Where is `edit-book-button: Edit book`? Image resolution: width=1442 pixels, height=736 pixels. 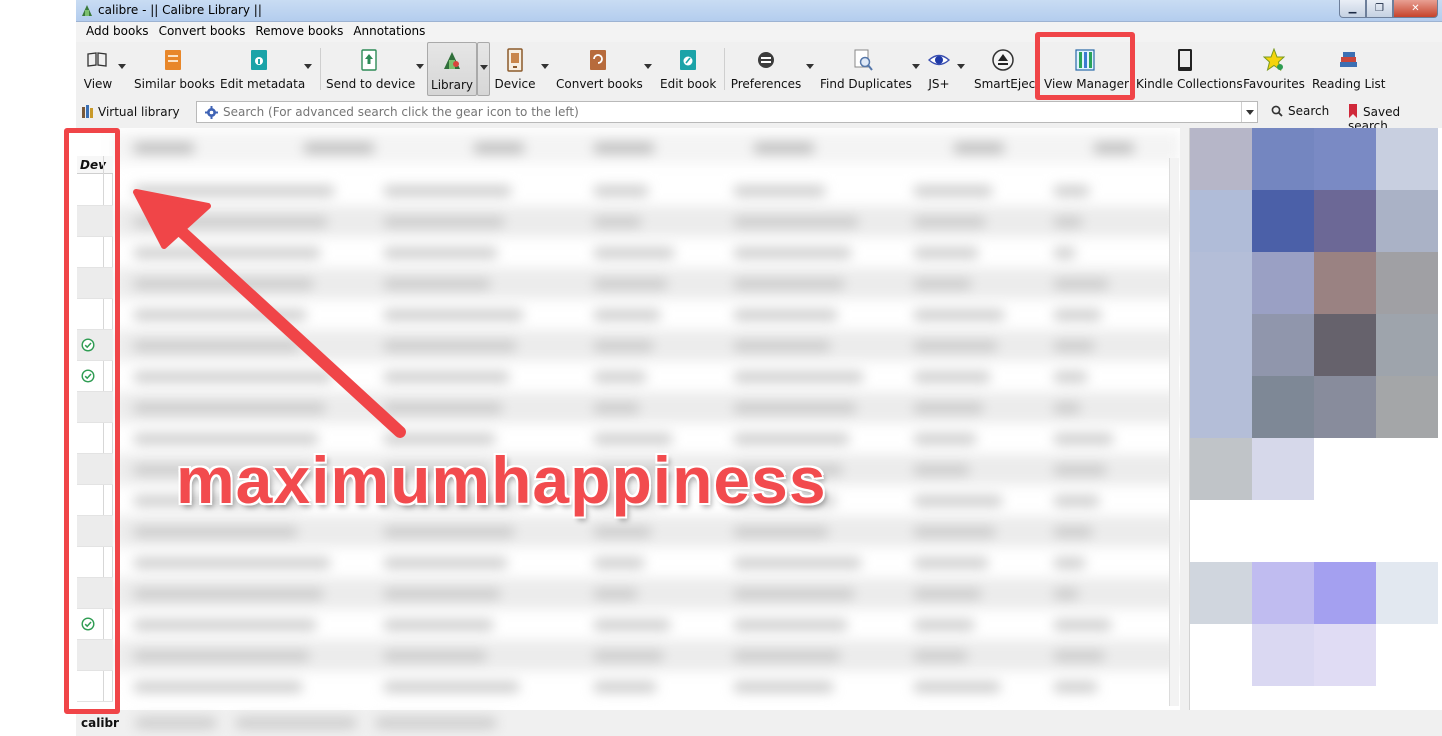 edit-book-button: Edit book is located at coordinates (688, 69).